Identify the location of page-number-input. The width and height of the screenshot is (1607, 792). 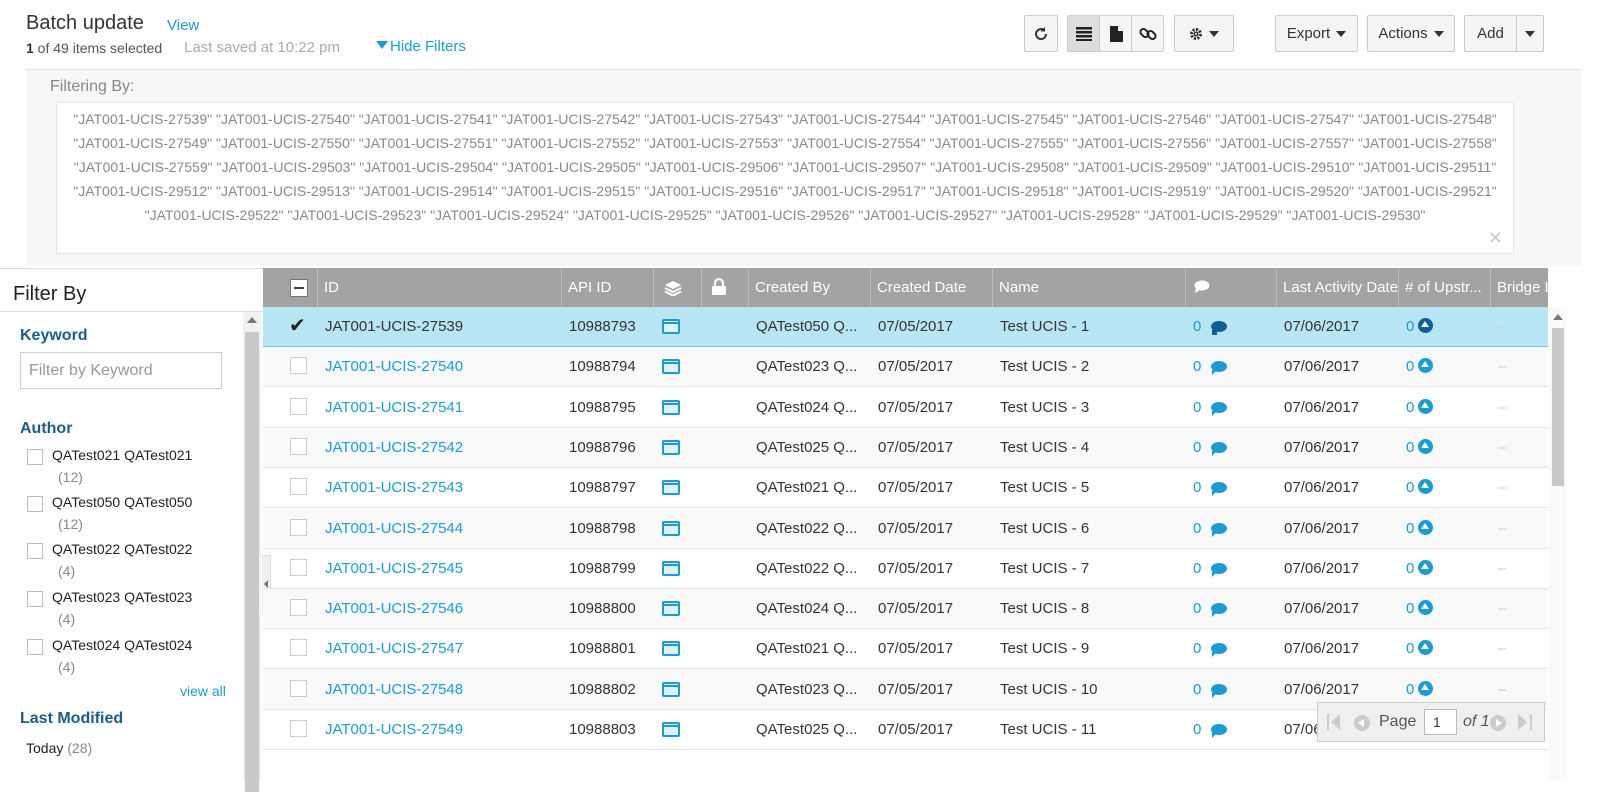
(1440, 722).